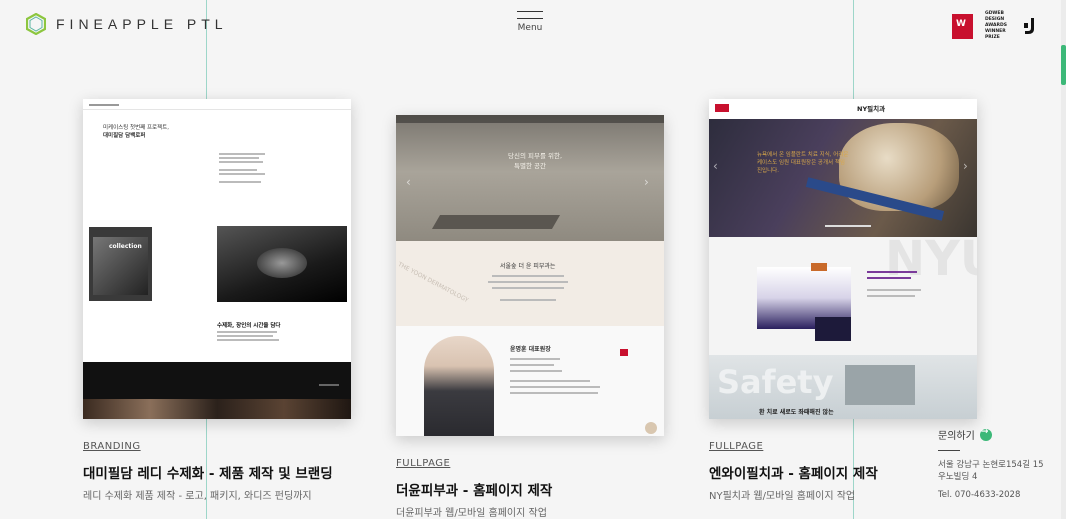 Image resolution: width=1066 pixels, height=519 pixels. What do you see at coordinates (793, 472) in the screenshot?
I see `card-title: 엔와이필치과 - 홈페이지 제작` at bounding box center [793, 472].